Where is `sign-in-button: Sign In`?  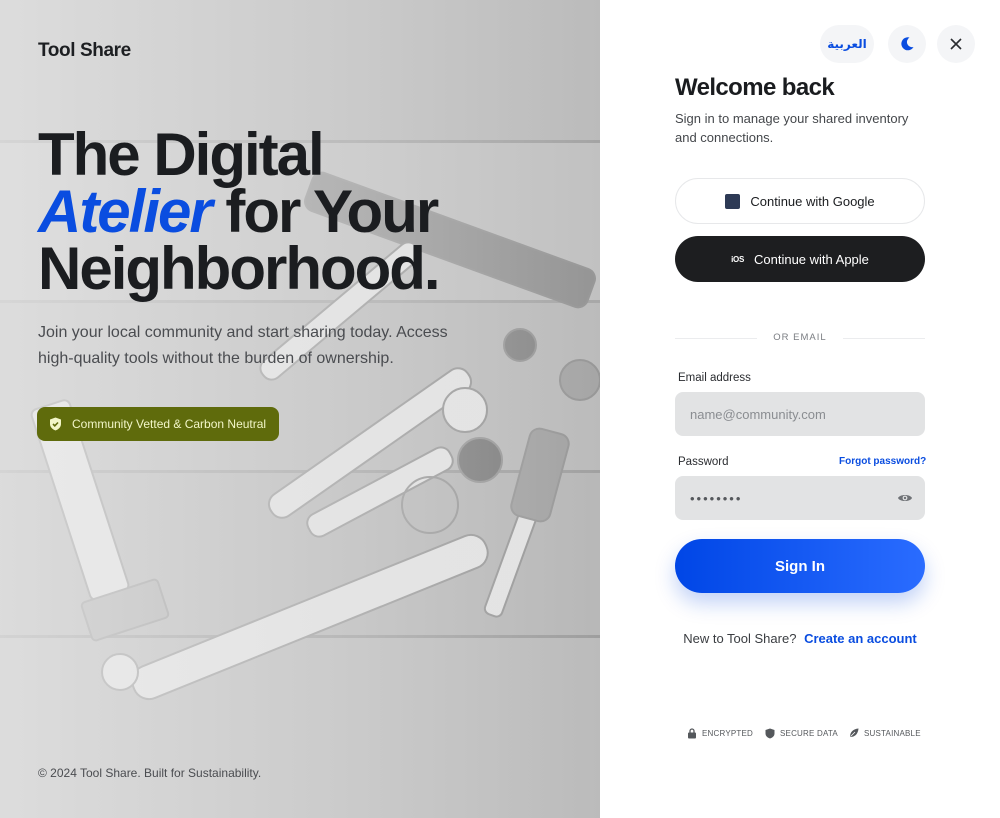 sign-in-button: Sign In is located at coordinates (800, 566).